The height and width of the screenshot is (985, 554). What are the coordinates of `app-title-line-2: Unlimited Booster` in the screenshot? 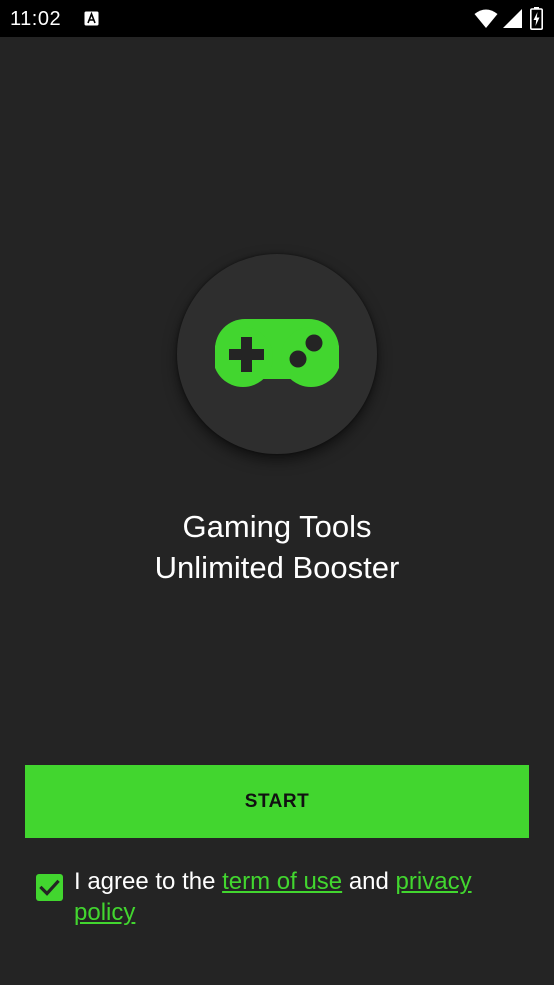 It's located at (277, 567).